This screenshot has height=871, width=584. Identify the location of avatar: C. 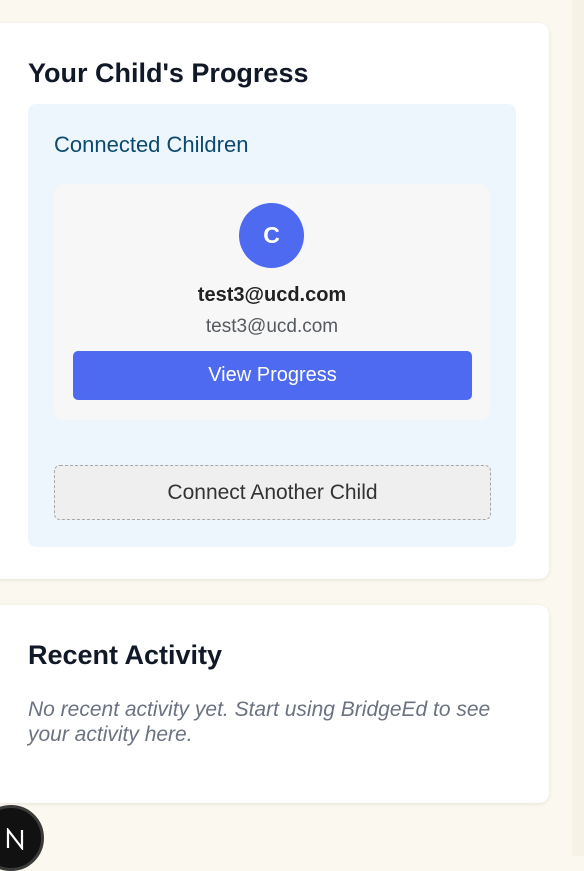
(271, 235).